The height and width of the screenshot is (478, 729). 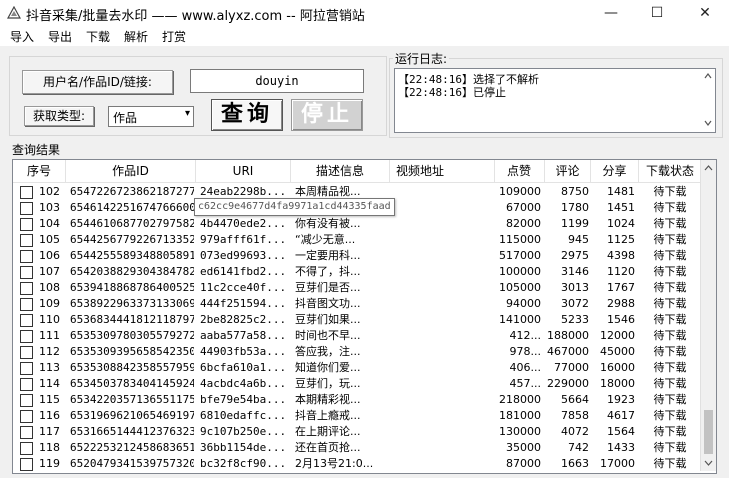 What do you see at coordinates (136, 36) in the screenshot?
I see `menu-parse: 解析` at bounding box center [136, 36].